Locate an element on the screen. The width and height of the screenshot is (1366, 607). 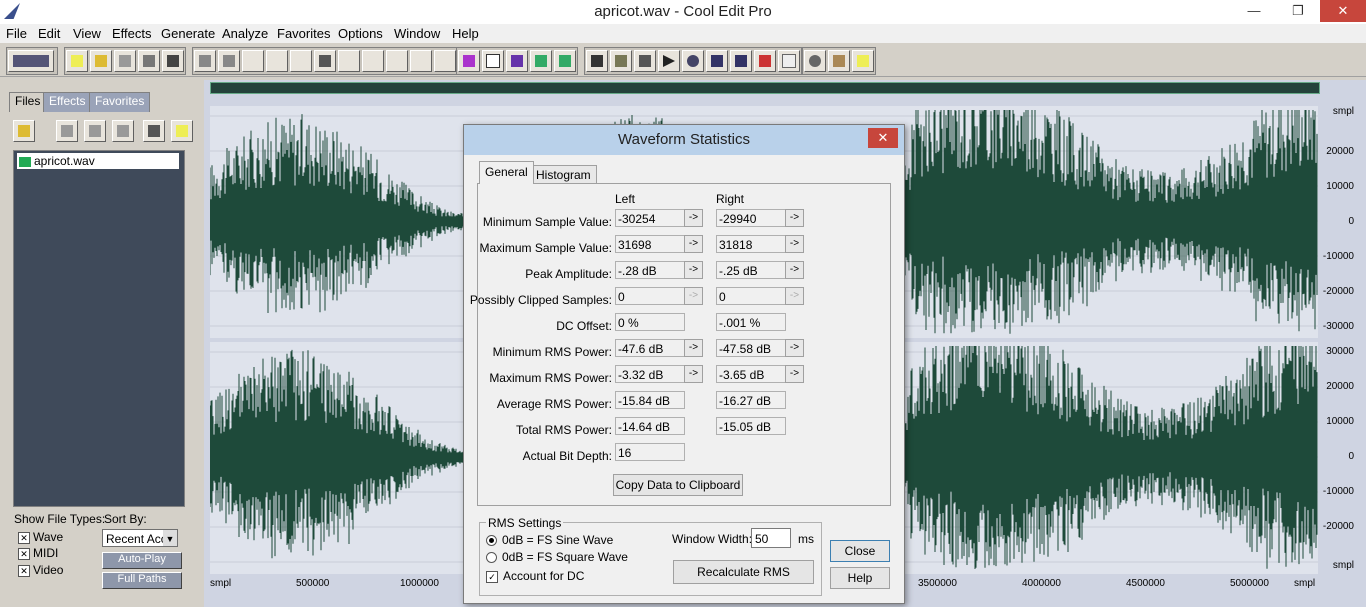
account-dc-checkbox: ✓ is located at coordinates (492, 576).